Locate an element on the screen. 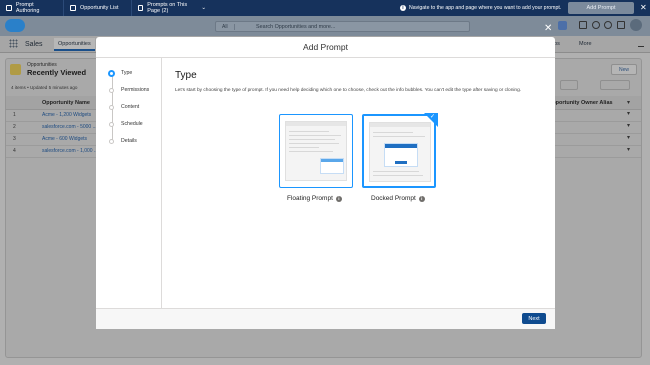 The image size is (650, 365). close-icon: ✕ is located at coordinates (643, 7).